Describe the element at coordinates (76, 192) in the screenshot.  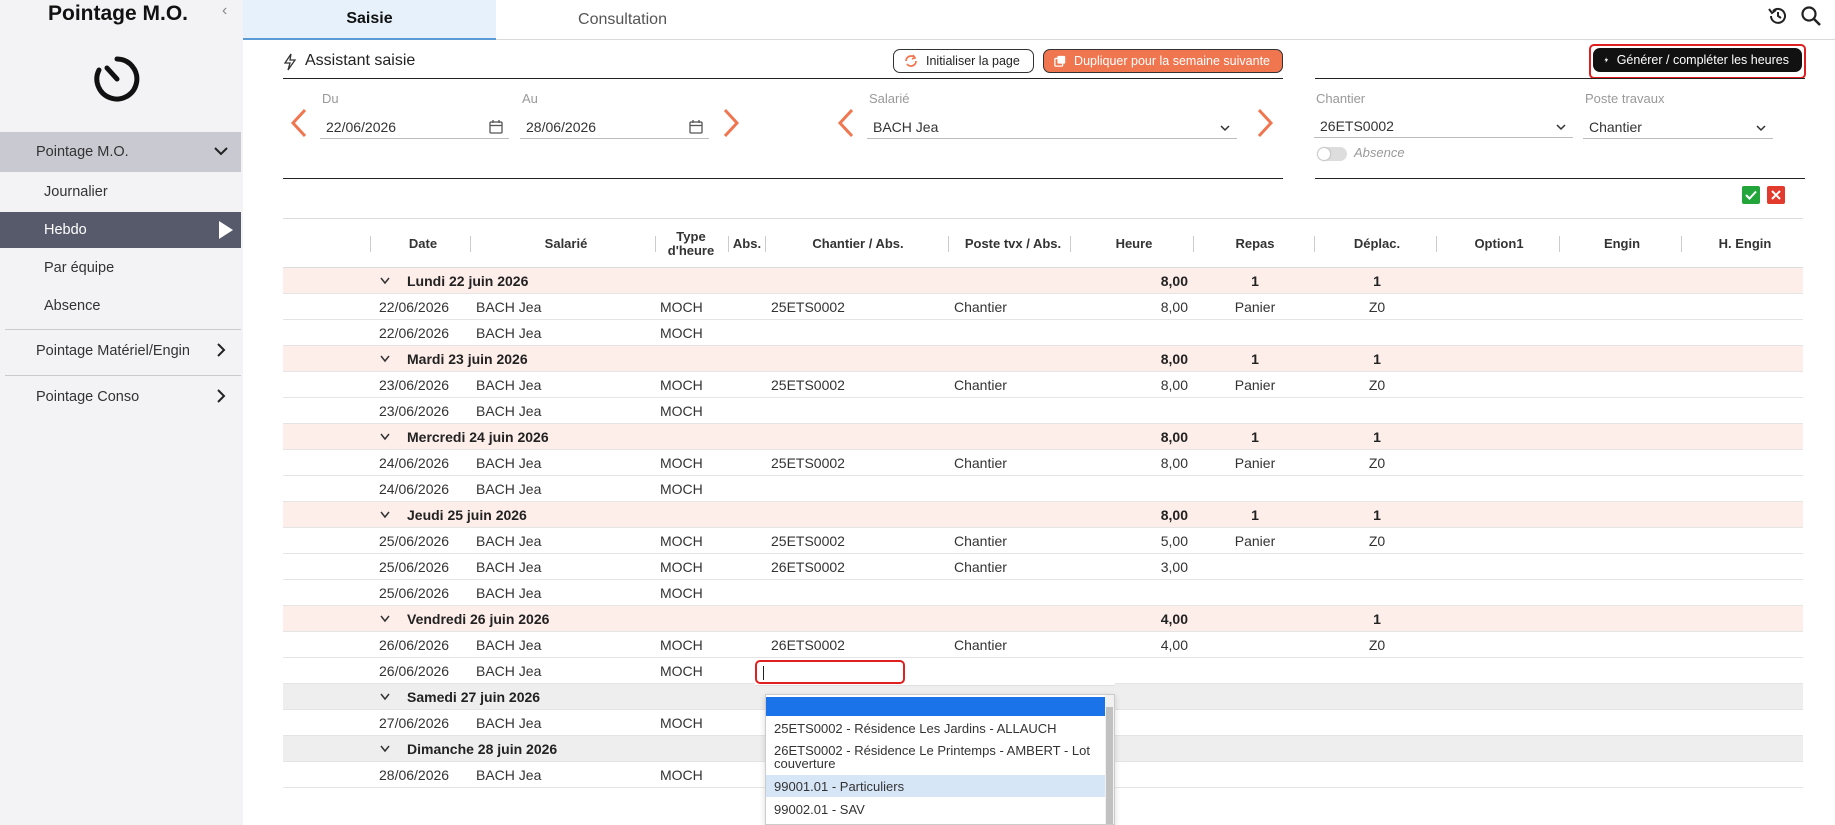
I see `sidebar-item-label: Journalier` at that location.